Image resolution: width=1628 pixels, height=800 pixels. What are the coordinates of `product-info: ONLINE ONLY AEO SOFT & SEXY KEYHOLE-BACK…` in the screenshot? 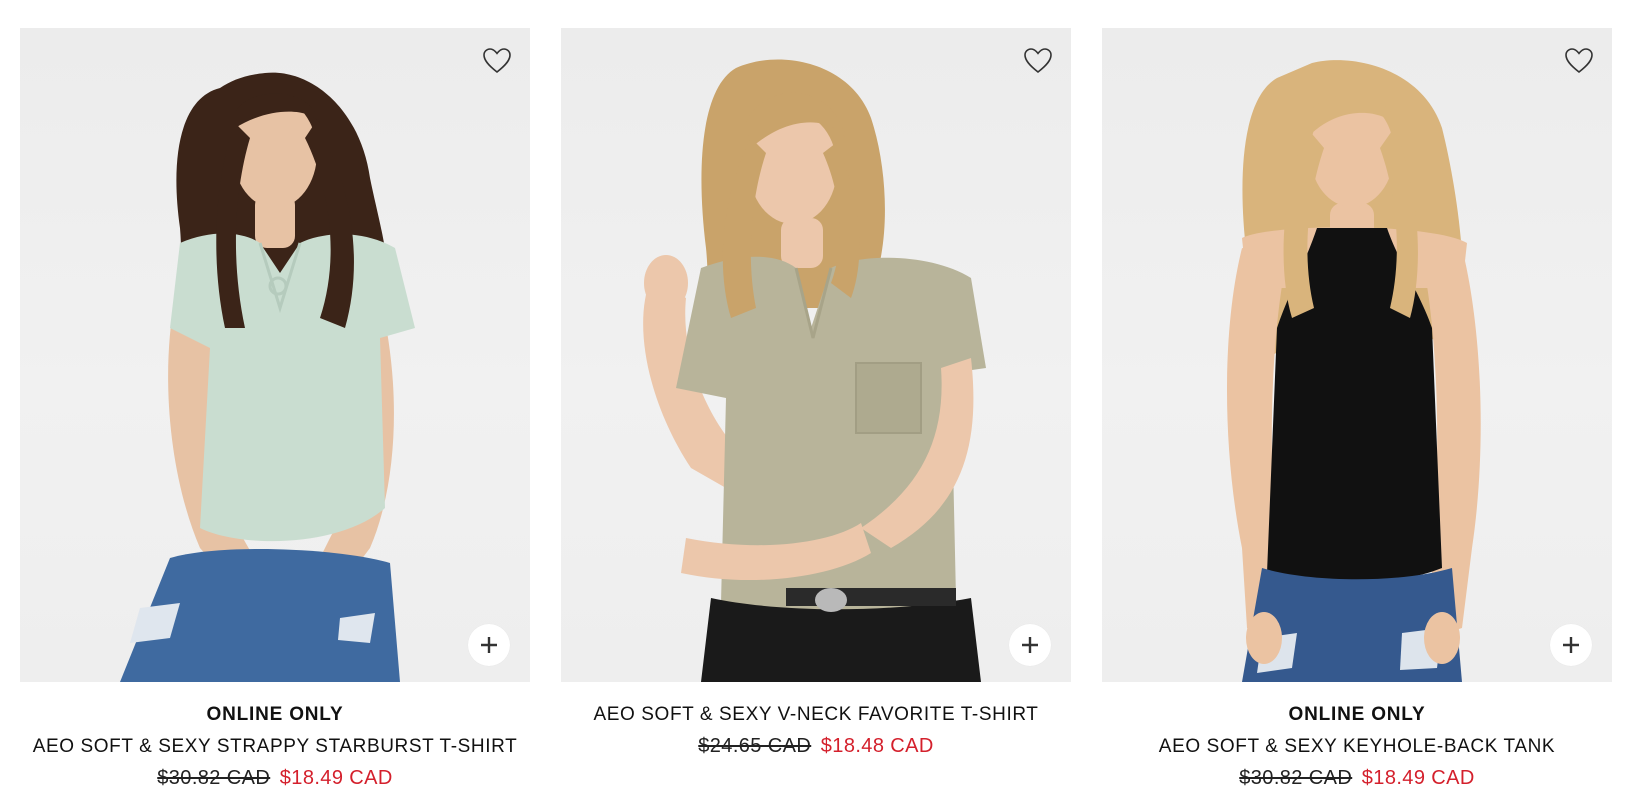 It's located at (1357, 747).